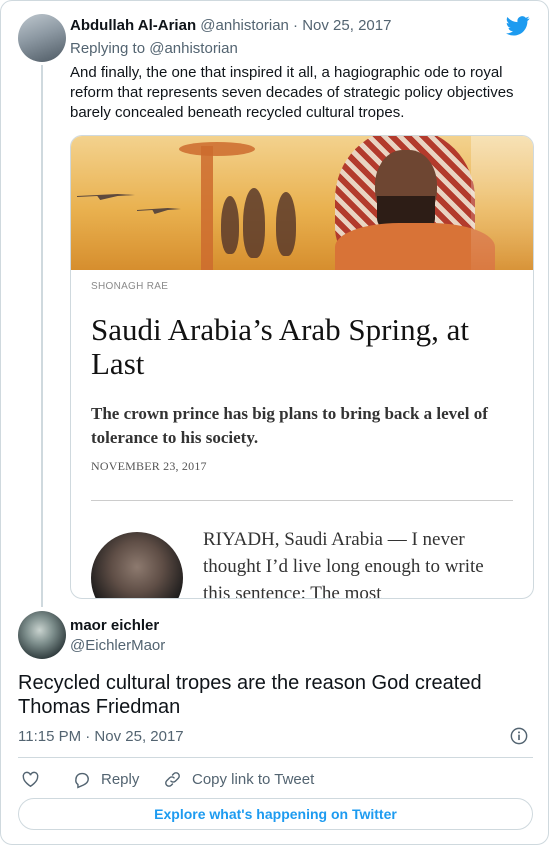  What do you see at coordinates (82, 780) in the screenshot?
I see `reply-icon` at bounding box center [82, 780].